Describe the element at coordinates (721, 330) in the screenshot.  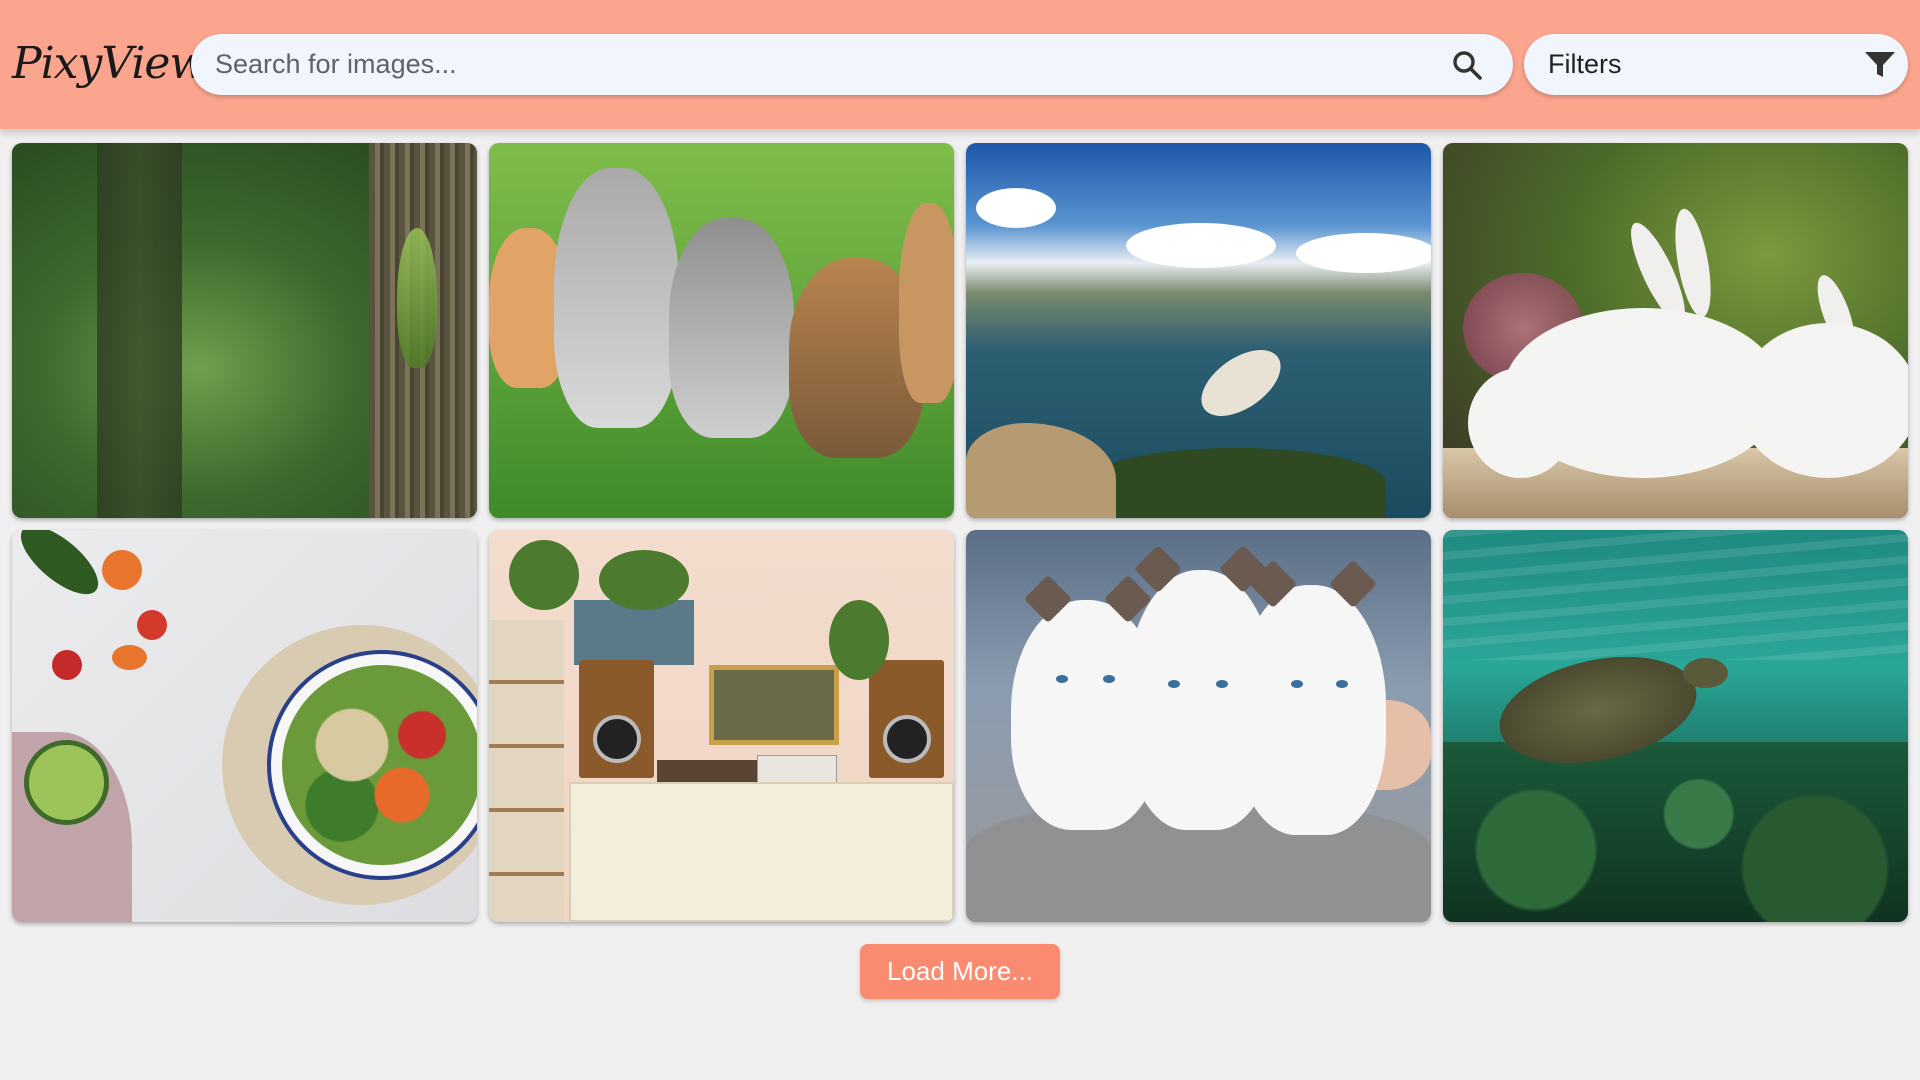
I see `gallery-image-kittens` at that location.